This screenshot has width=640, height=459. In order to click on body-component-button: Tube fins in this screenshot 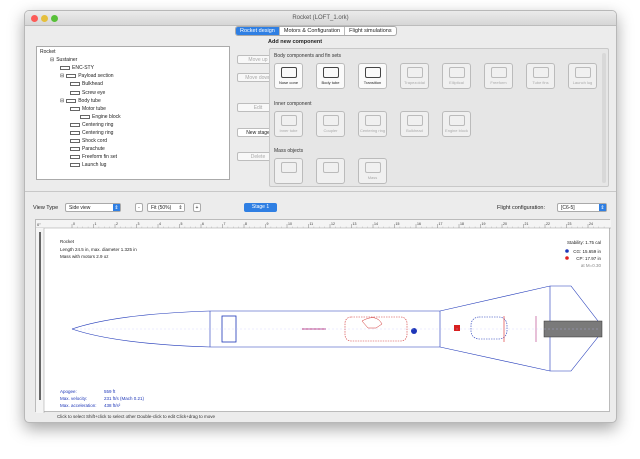, I will do `click(540, 76)`.